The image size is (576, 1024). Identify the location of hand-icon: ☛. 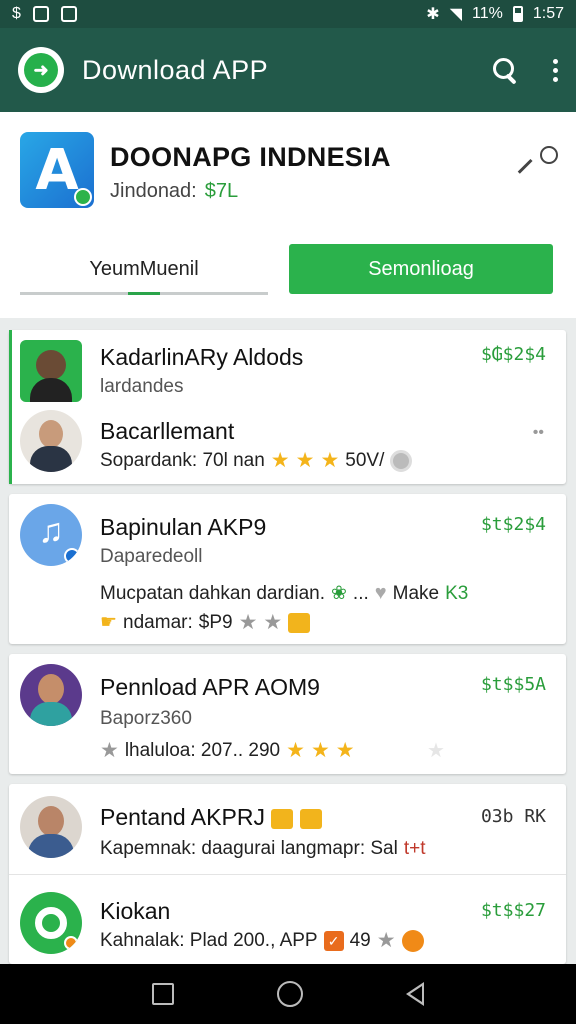
(109, 622).